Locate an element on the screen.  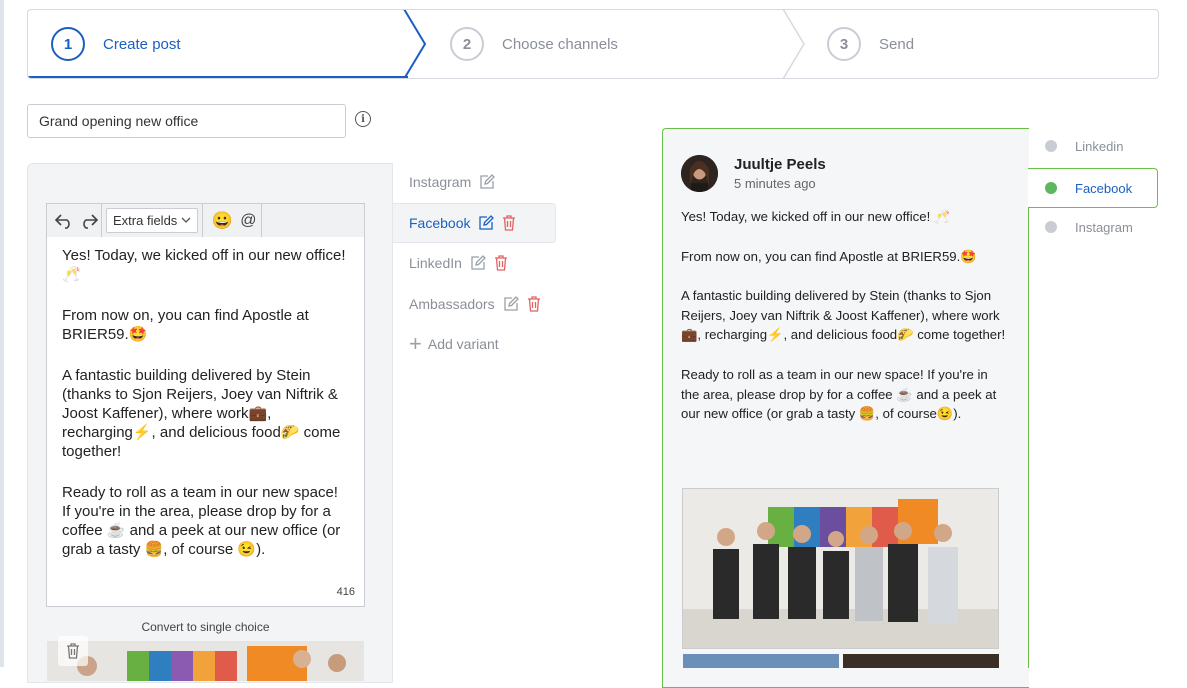
post-timestamp: 5 minutes ago is located at coordinates (775, 183).